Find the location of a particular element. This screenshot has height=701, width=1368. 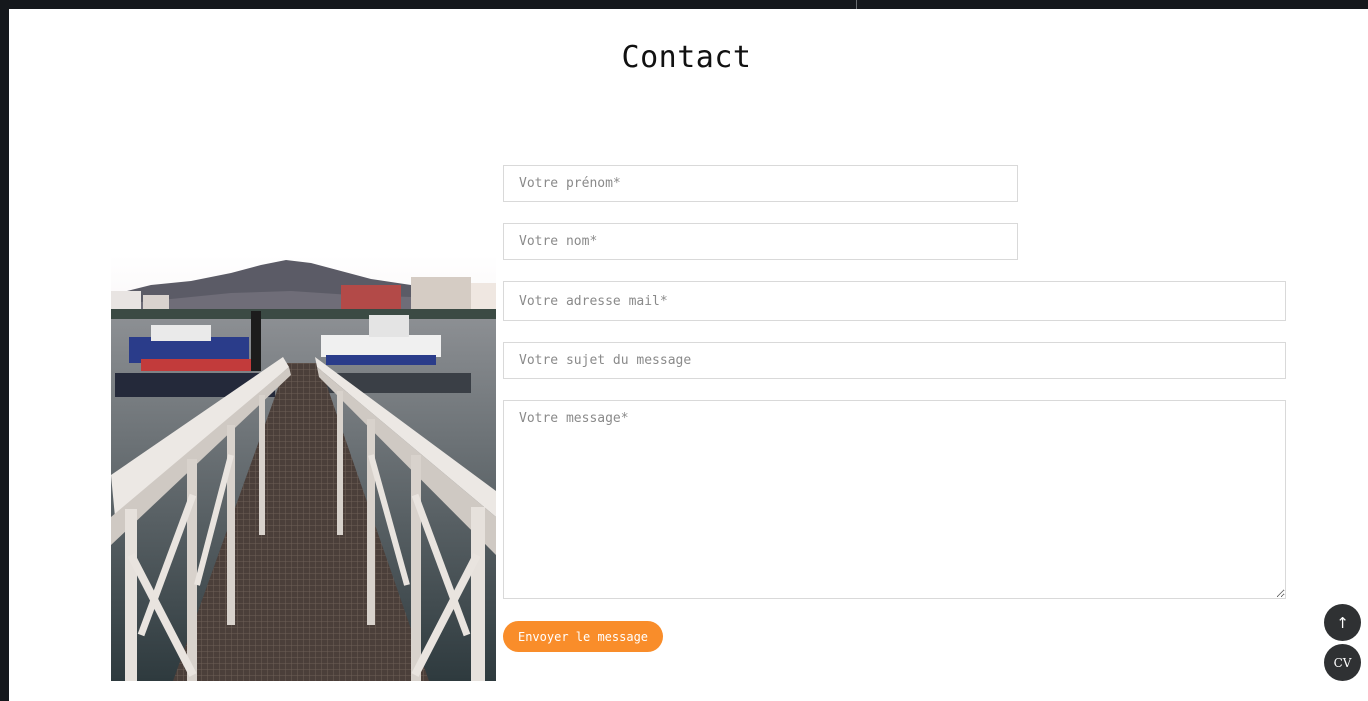

arrow-up-icon: ↑ is located at coordinates (1342, 622).